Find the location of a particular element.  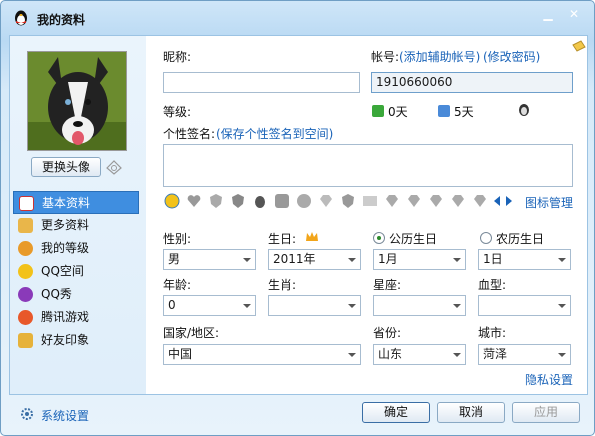

sidebar-item-qzone: QQ空间 is located at coordinates (76, 271).